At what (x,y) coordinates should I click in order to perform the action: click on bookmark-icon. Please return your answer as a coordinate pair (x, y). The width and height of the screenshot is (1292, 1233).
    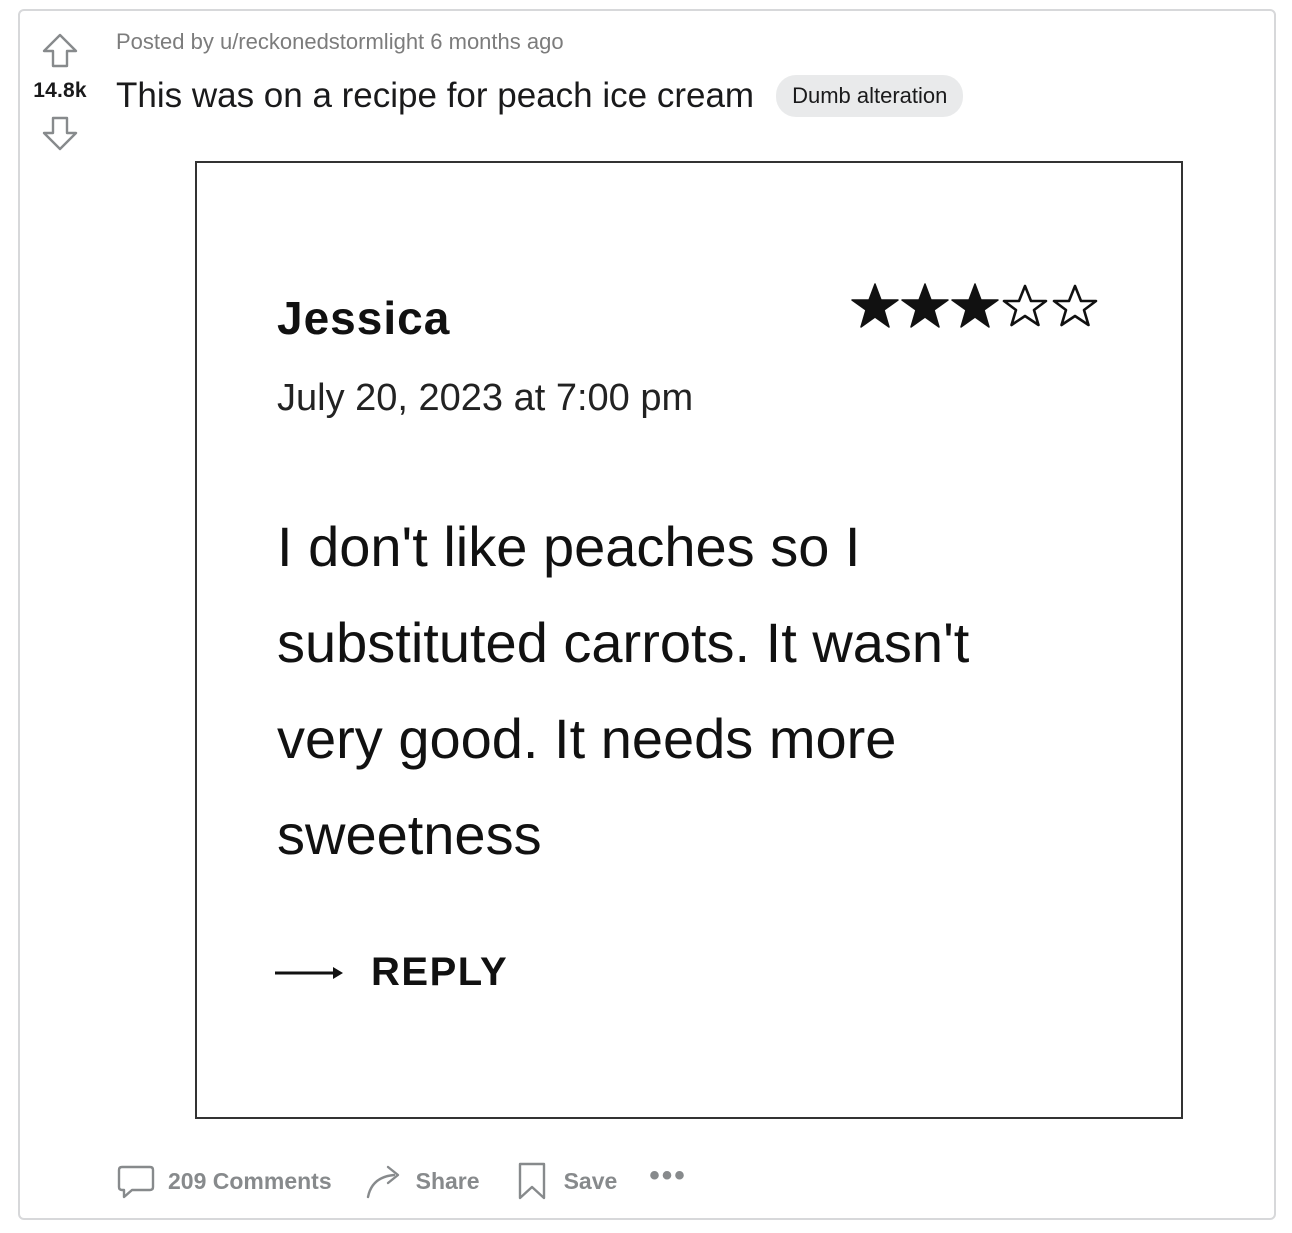
    Looking at the image, I should click on (531, 1181).